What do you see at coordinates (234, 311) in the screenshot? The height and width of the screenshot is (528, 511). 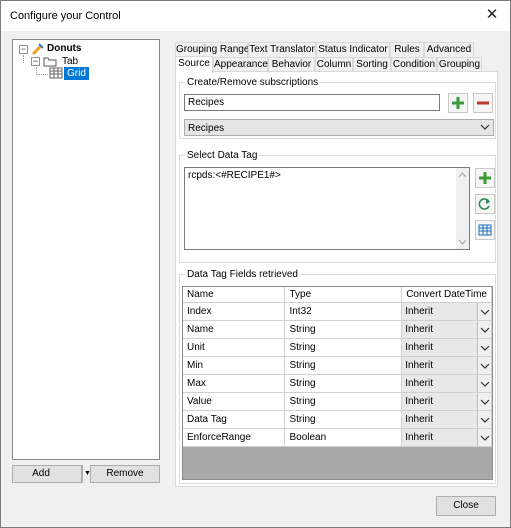 I see `cell-name: Index` at bounding box center [234, 311].